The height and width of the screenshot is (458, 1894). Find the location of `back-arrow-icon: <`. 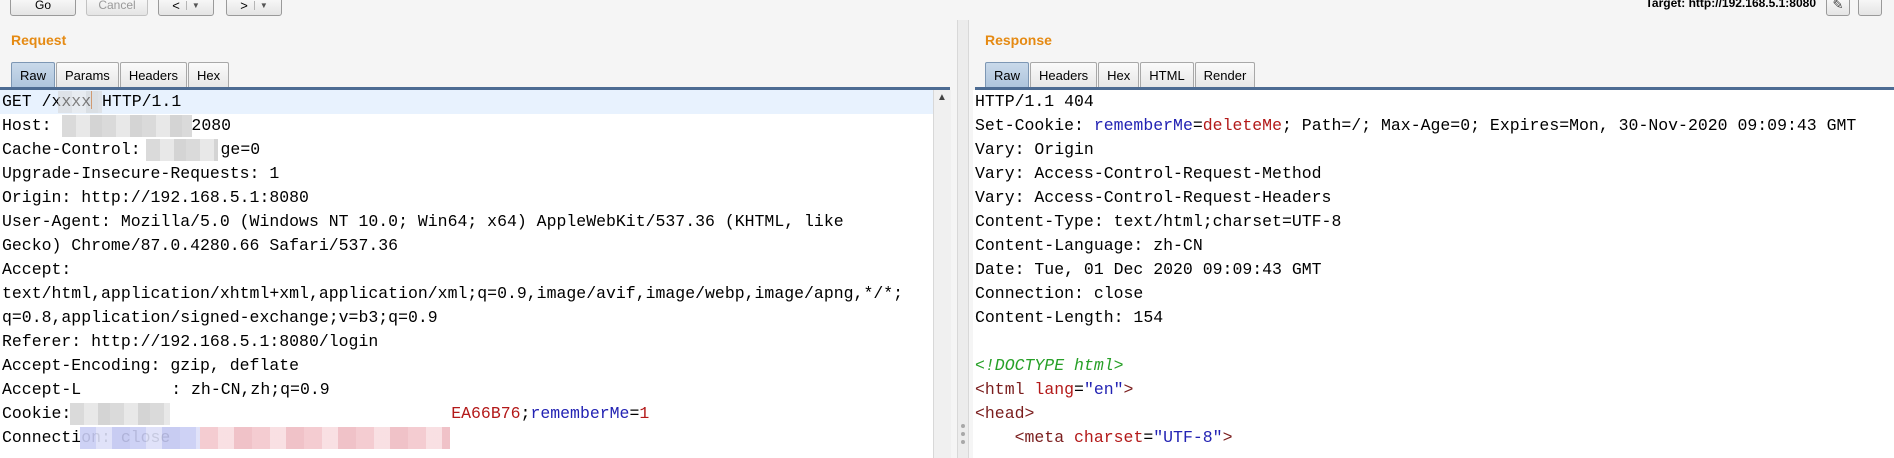

back-arrow-icon: < is located at coordinates (176, 6).